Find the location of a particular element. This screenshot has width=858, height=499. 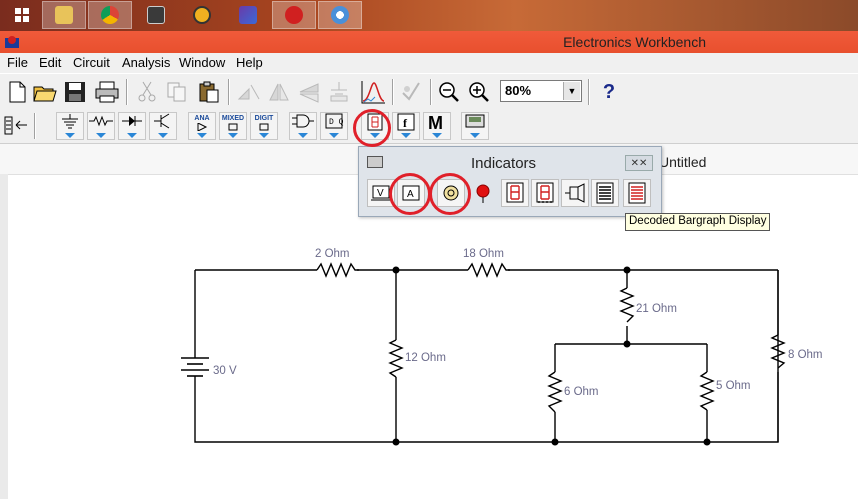

paste-button is located at coordinates (209, 92).